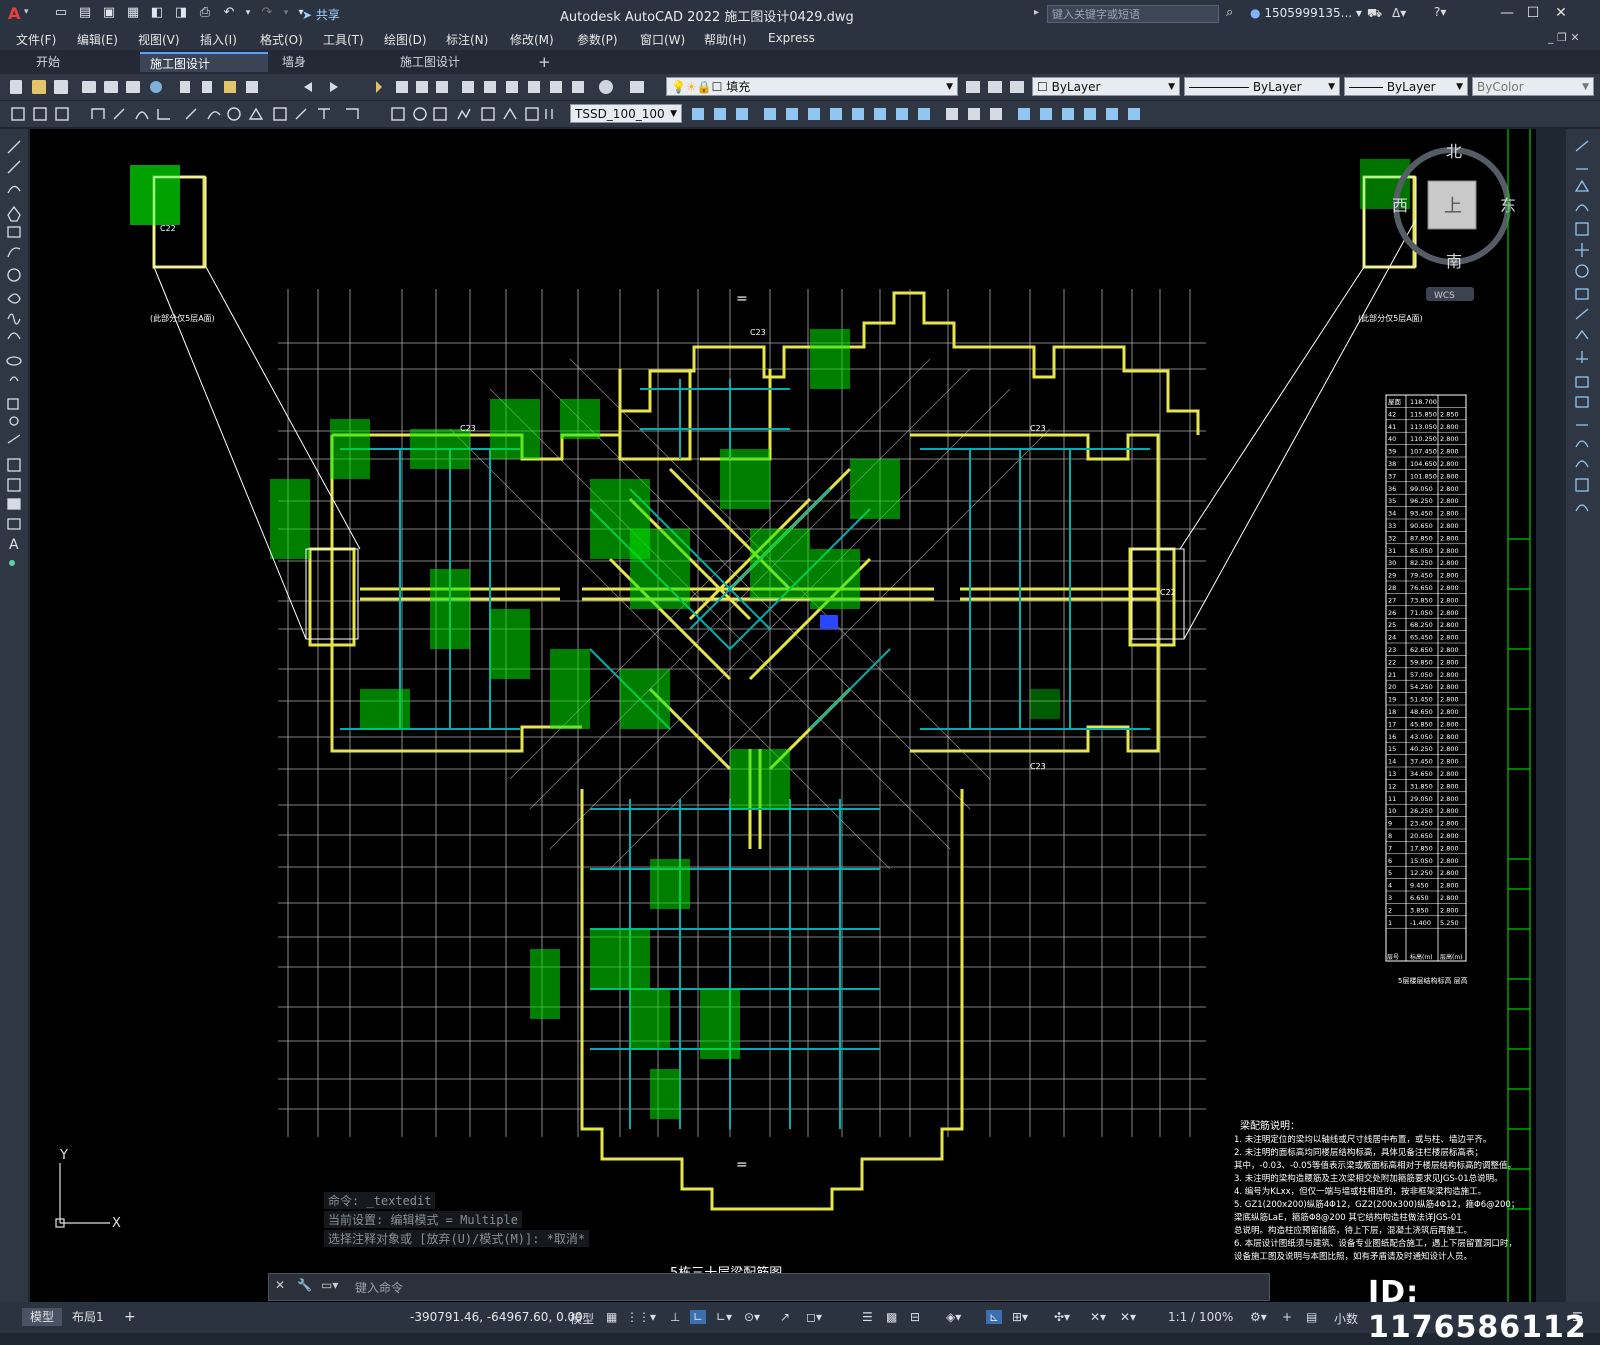 This screenshot has height=1345, width=1600. Describe the element at coordinates (1098, 1317) in the screenshot. I see `annotation-visibility-icon: ✕▾` at that location.